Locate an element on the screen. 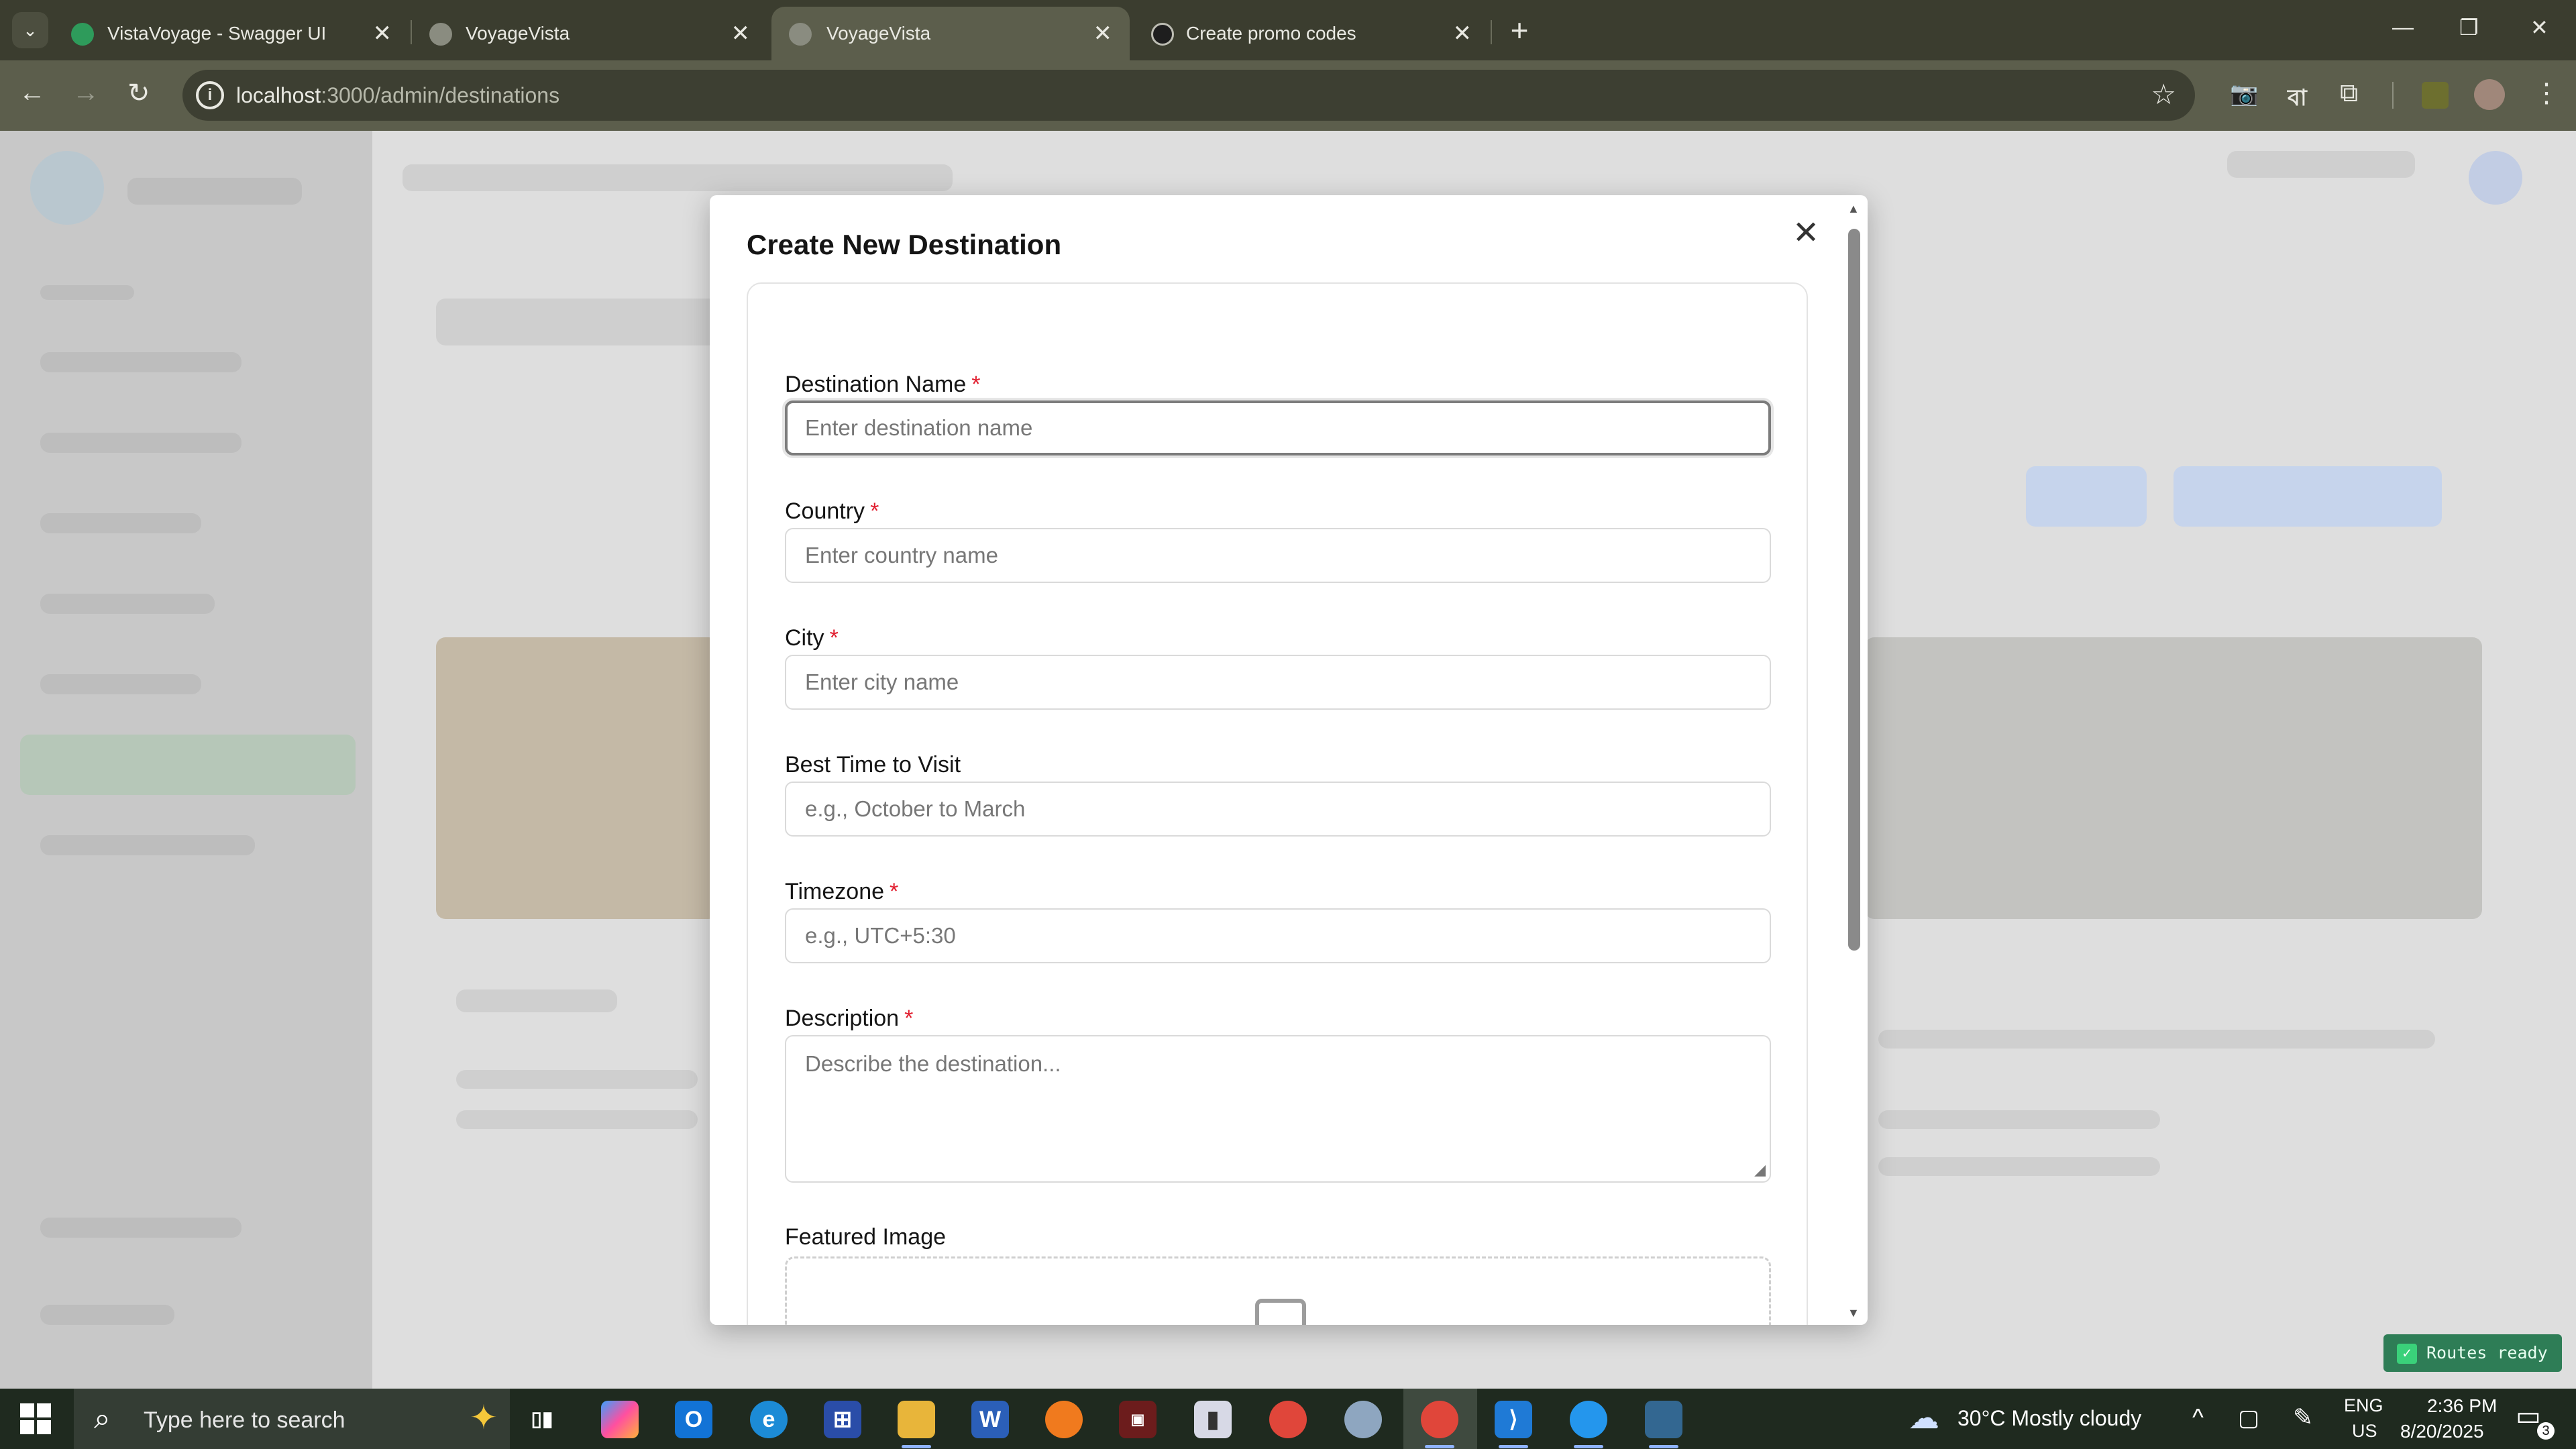 This screenshot has width=2576, height=1449. address-bar: i localhost:3000/admin/destinations ☆ is located at coordinates (1188, 95).